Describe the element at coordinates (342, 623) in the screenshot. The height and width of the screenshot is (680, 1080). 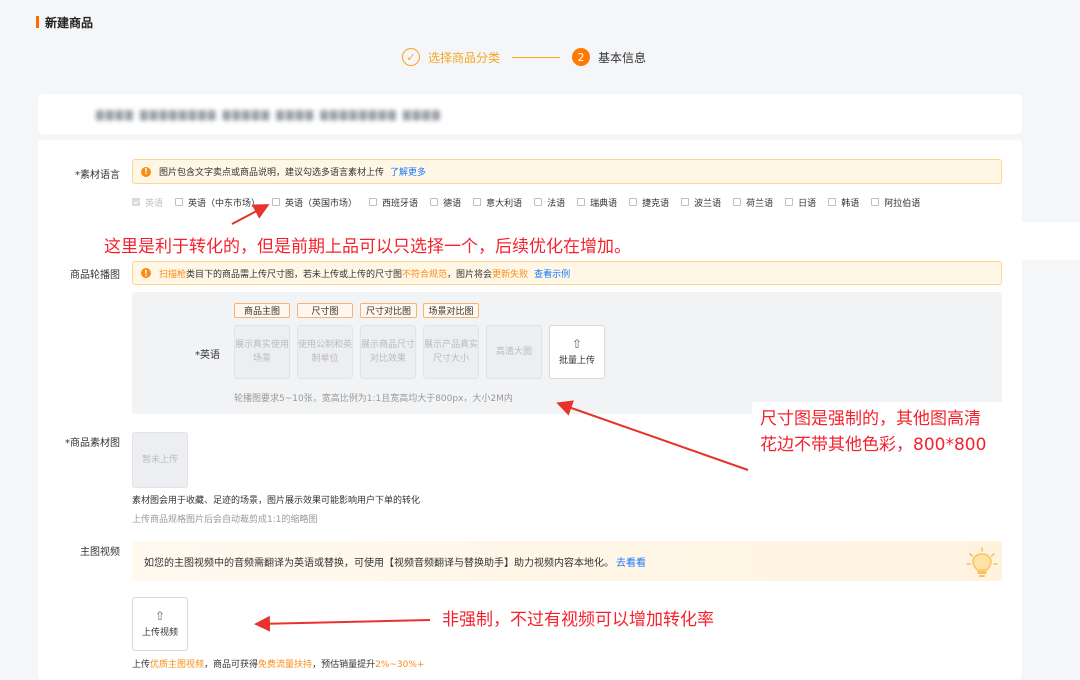
I see `arrow-to-video` at that location.